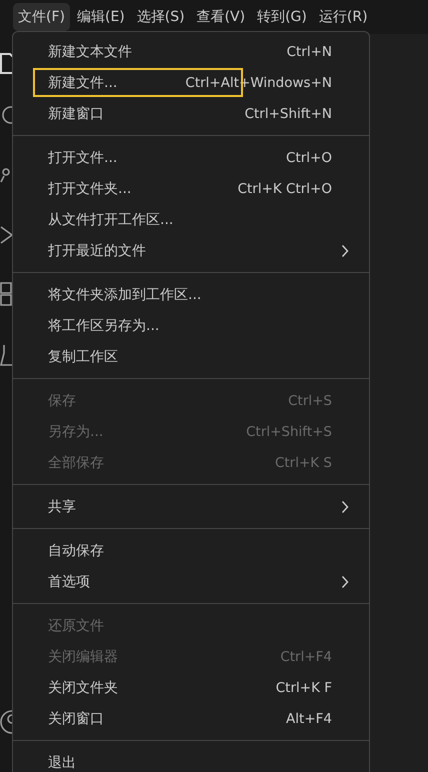 The height and width of the screenshot is (772, 428). What do you see at coordinates (6, 235) in the screenshot?
I see `play-icon` at bounding box center [6, 235].